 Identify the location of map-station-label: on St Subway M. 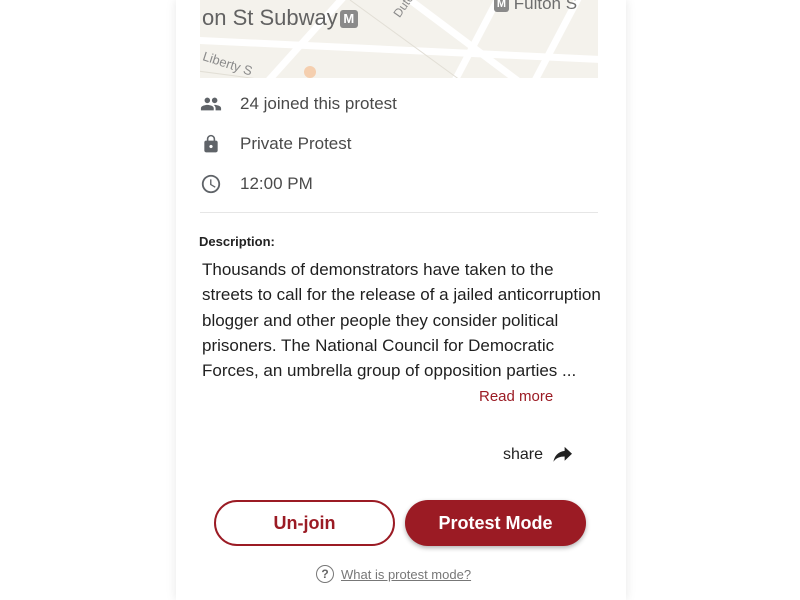
(280, 18).